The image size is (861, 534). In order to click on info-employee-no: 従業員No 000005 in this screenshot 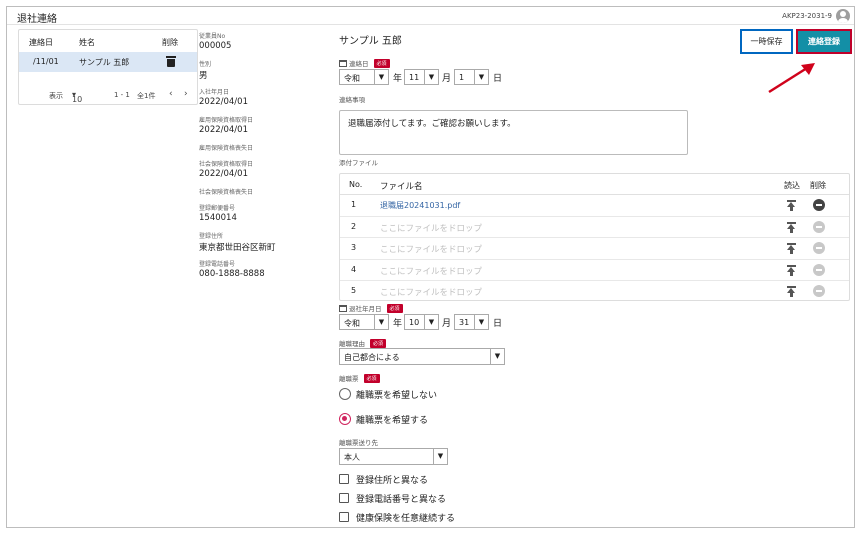, I will do `click(215, 42)`.